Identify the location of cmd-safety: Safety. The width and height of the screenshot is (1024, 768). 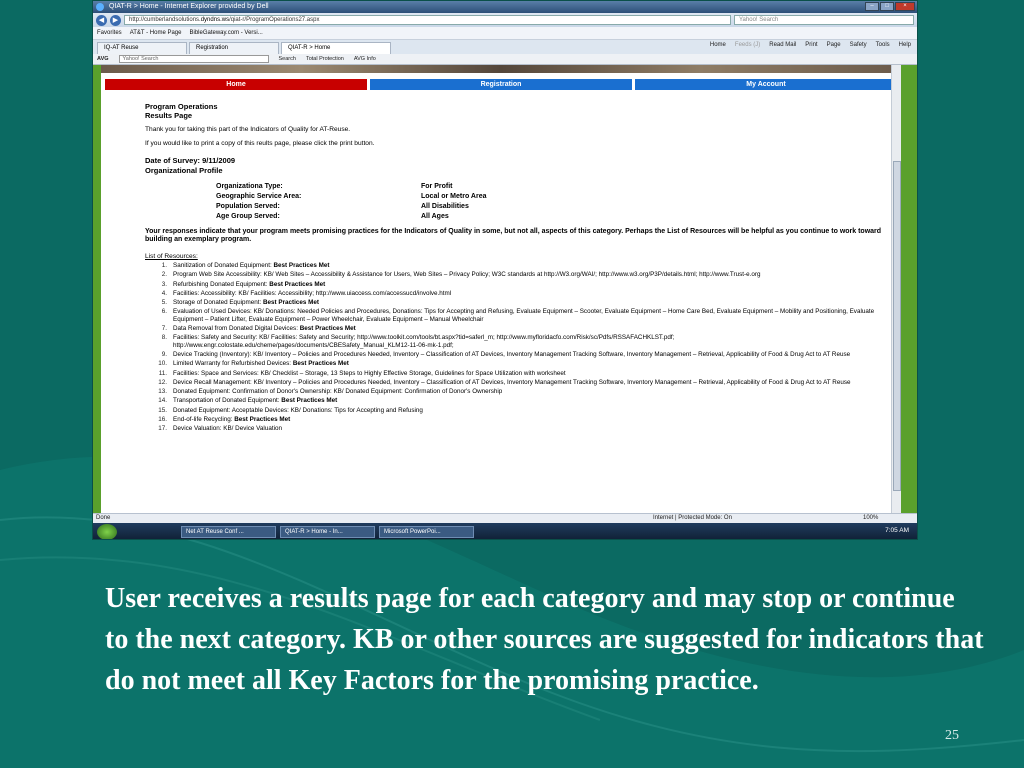
(858, 45).